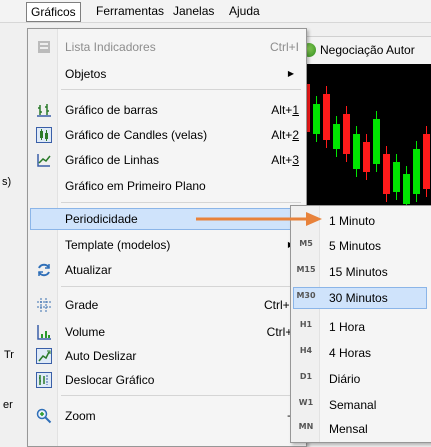  Describe the element at coordinates (290, 73) in the screenshot. I see `submenu-arrow-icon: ▶` at that location.